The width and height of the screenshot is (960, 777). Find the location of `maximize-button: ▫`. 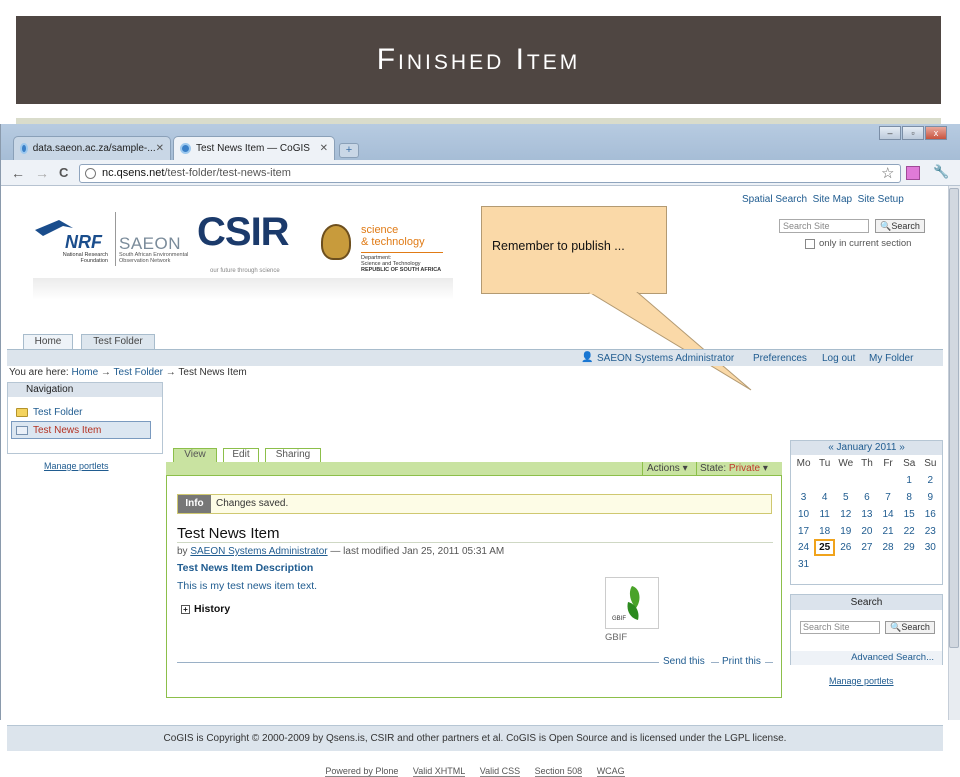

maximize-button: ▫ is located at coordinates (913, 133).